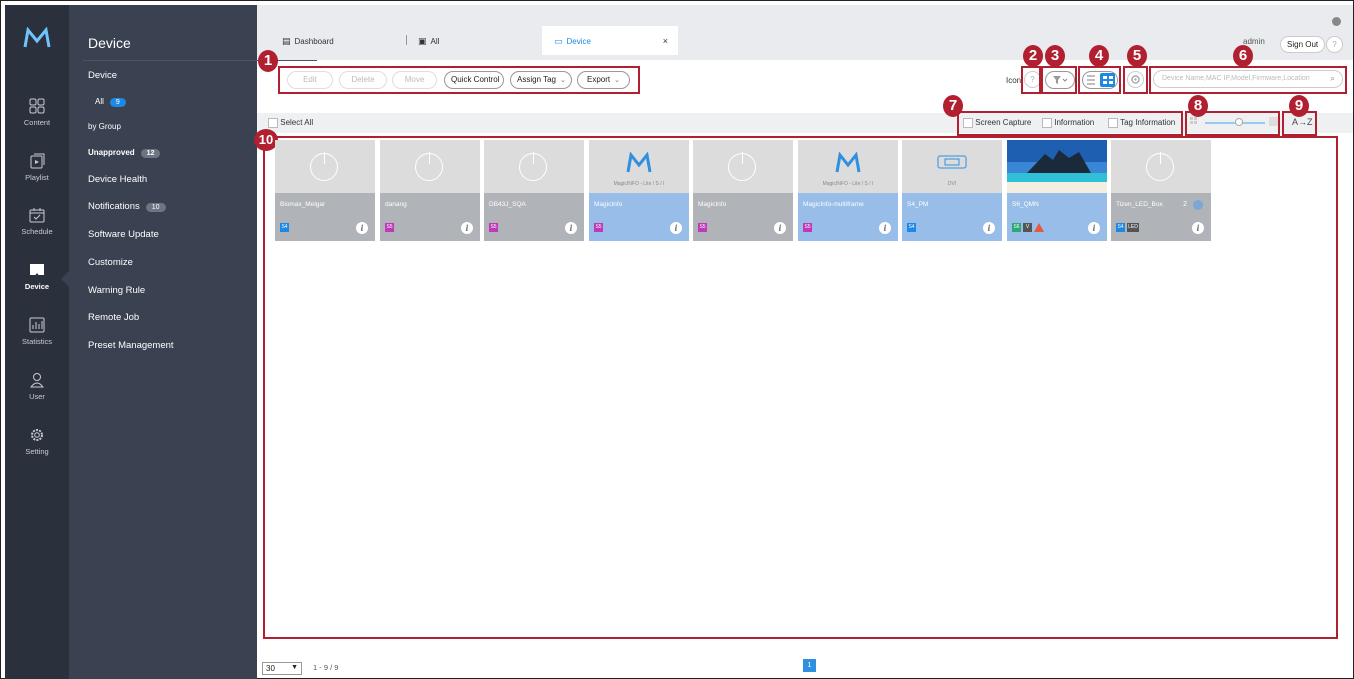 Image resolution: width=1354 pixels, height=679 pixels. What do you see at coordinates (1185, 204) in the screenshot?
I see `device-count: 2` at bounding box center [1185, 204].